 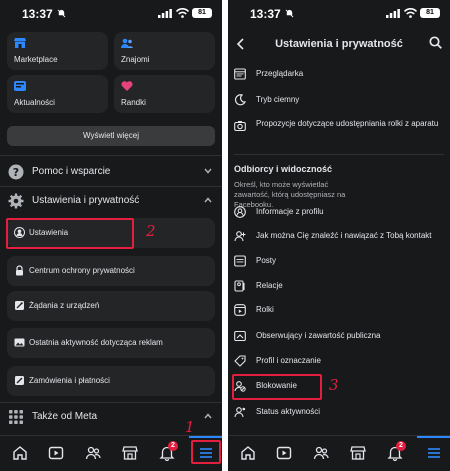 I want to click on profile-info-row: Informacje z profilu, so click(x=339, y=213).